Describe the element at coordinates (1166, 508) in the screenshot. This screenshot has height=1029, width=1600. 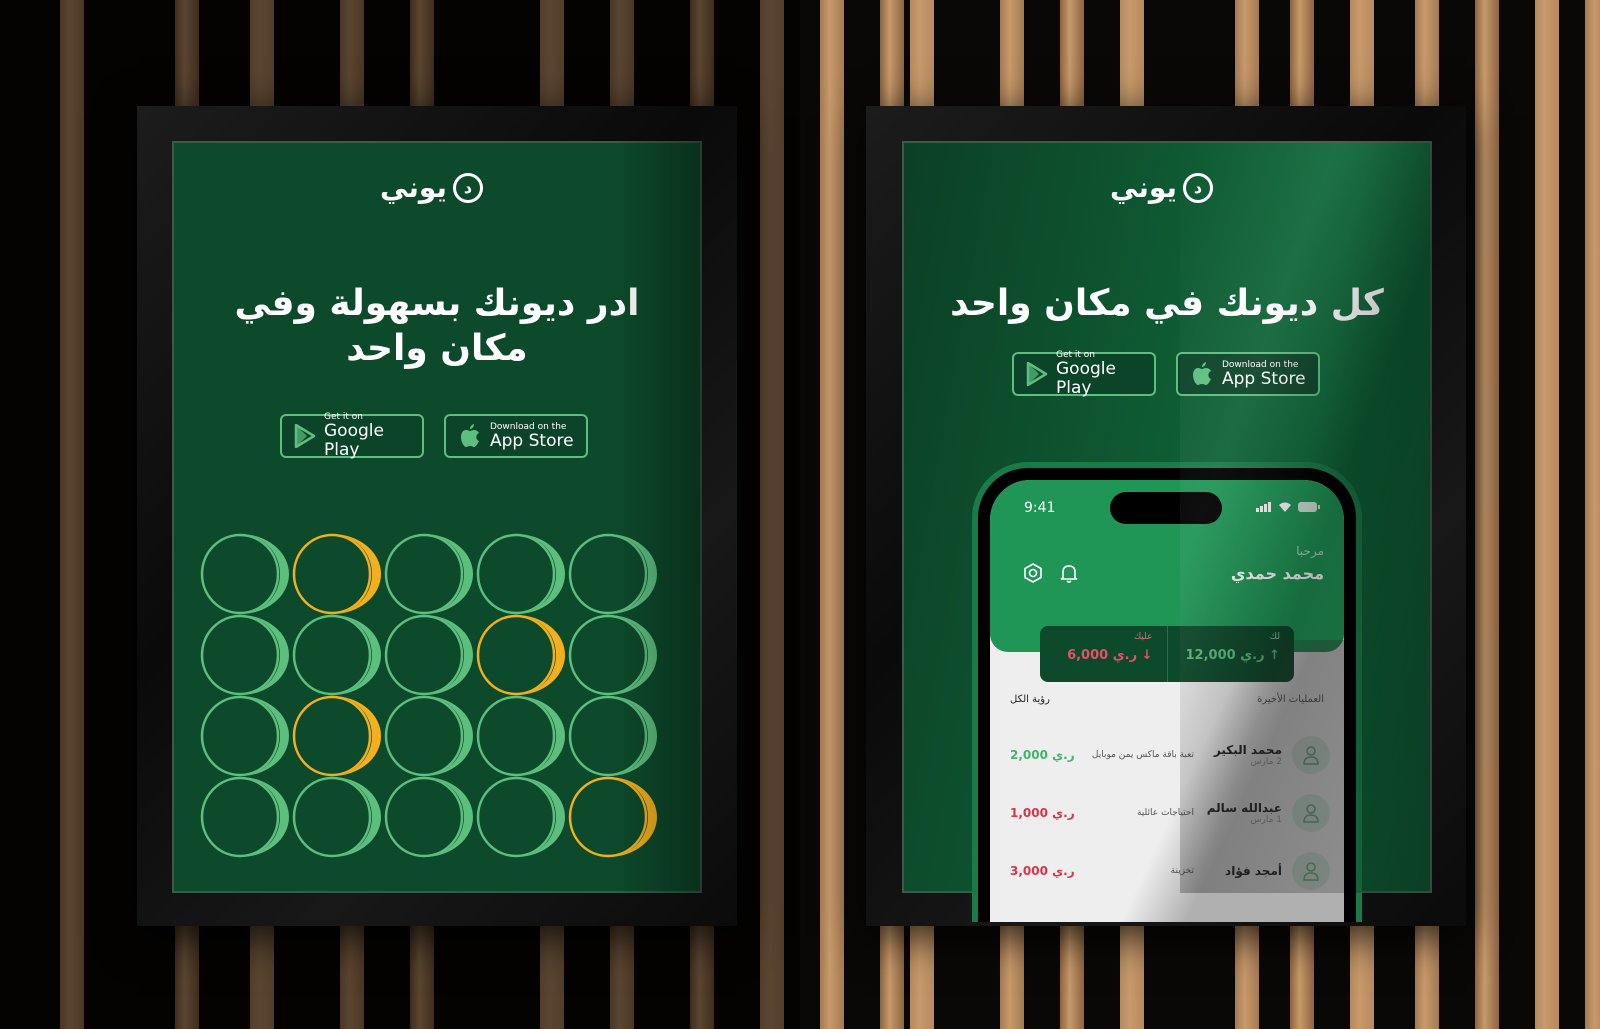
I see `dynamic-island` at that location.